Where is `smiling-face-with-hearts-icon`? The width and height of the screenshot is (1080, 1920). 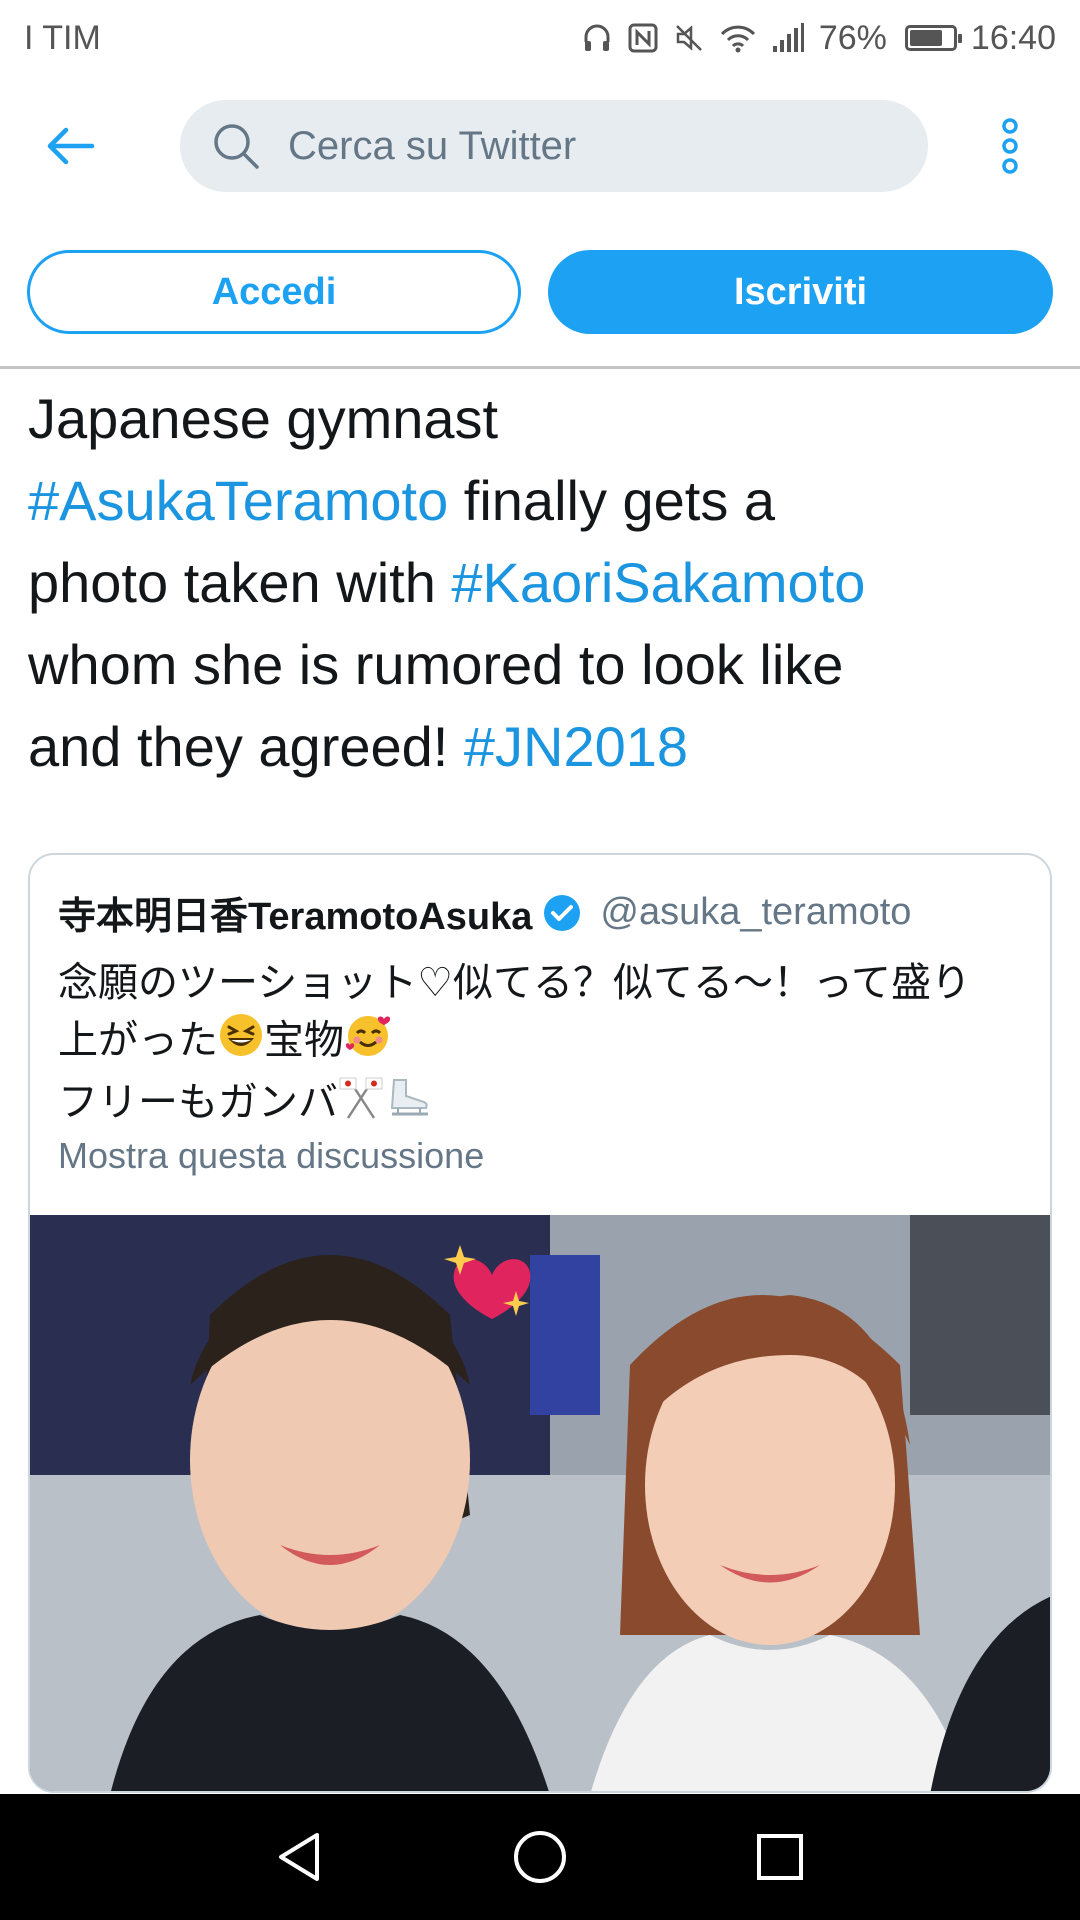 smiling-face-with-hearts-icon is located at coordinates (369, 1042).